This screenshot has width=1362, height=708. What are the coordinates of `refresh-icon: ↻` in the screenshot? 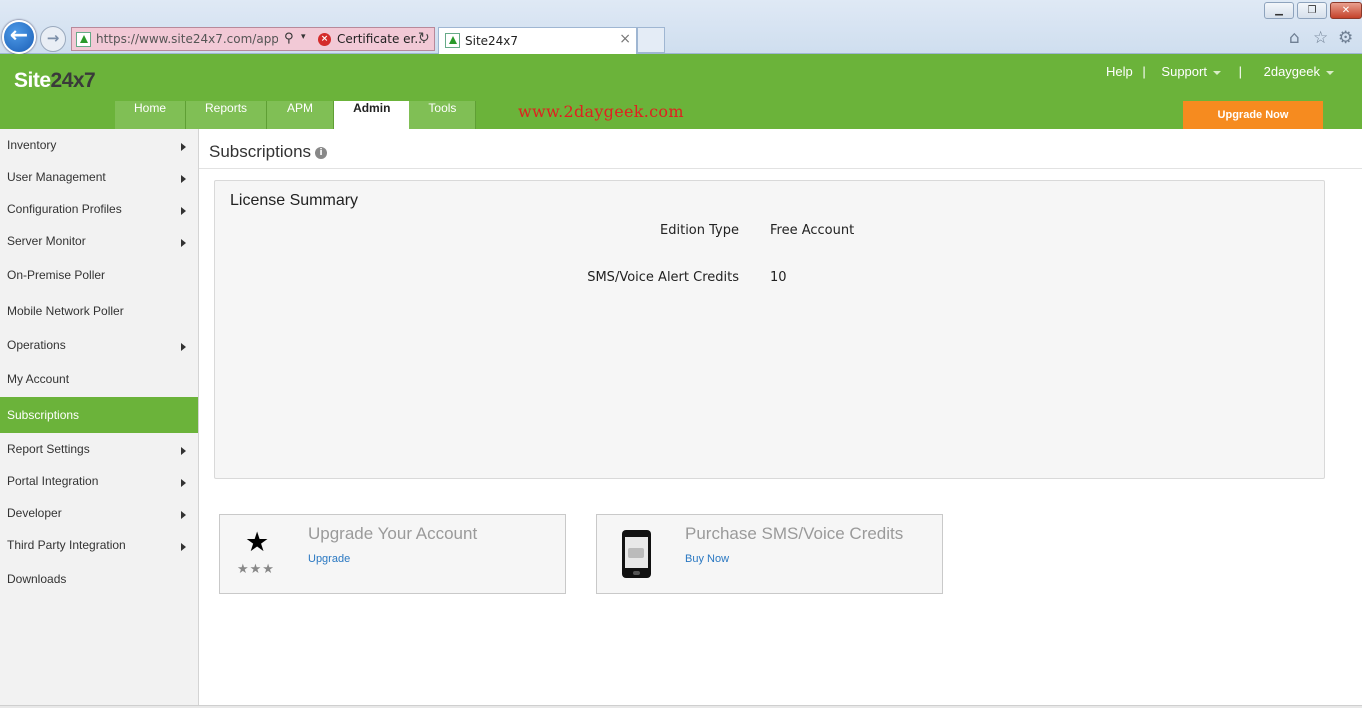 It's located at (424, 38).